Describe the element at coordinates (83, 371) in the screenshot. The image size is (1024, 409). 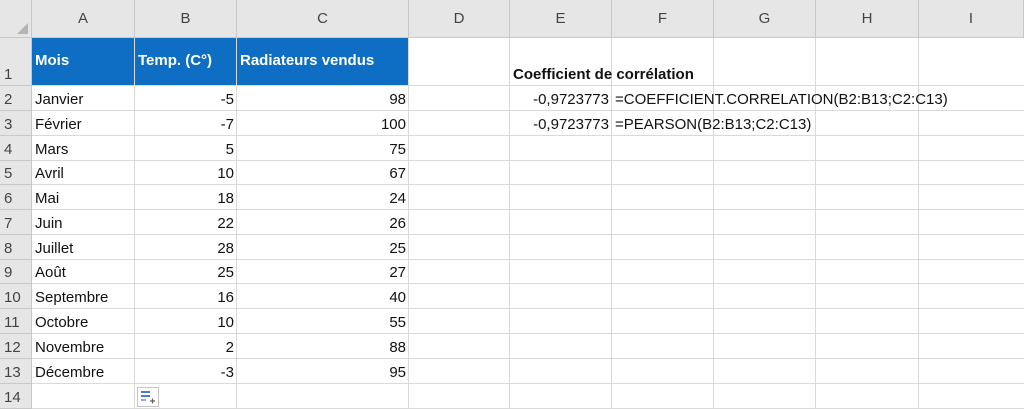
I see `cell-month: Décembre` at that location.